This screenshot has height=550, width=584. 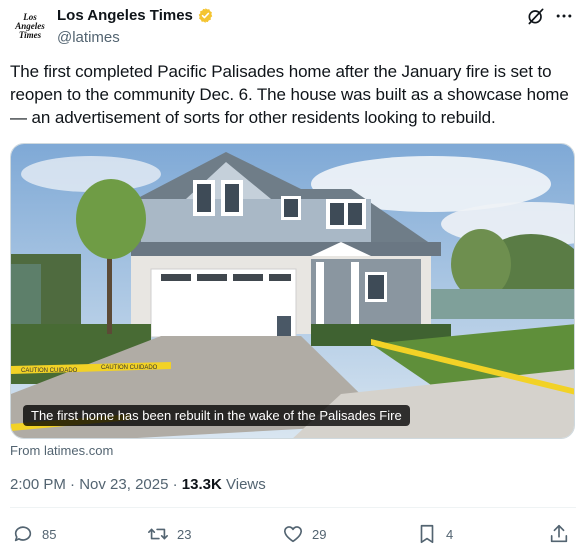 What do you see at coordinates (169, 534) in the screenshot?
I see `repost-button: 23` at bounding box center [169, 534].